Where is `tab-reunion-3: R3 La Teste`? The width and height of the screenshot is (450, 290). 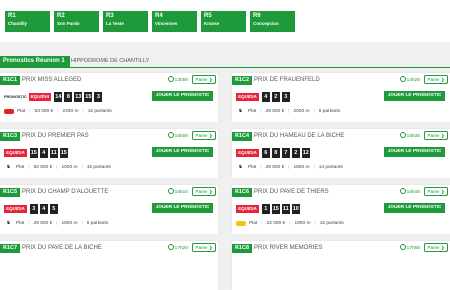 tab-reunion-3: R3 La Teste is located at coordinates (125, 21).